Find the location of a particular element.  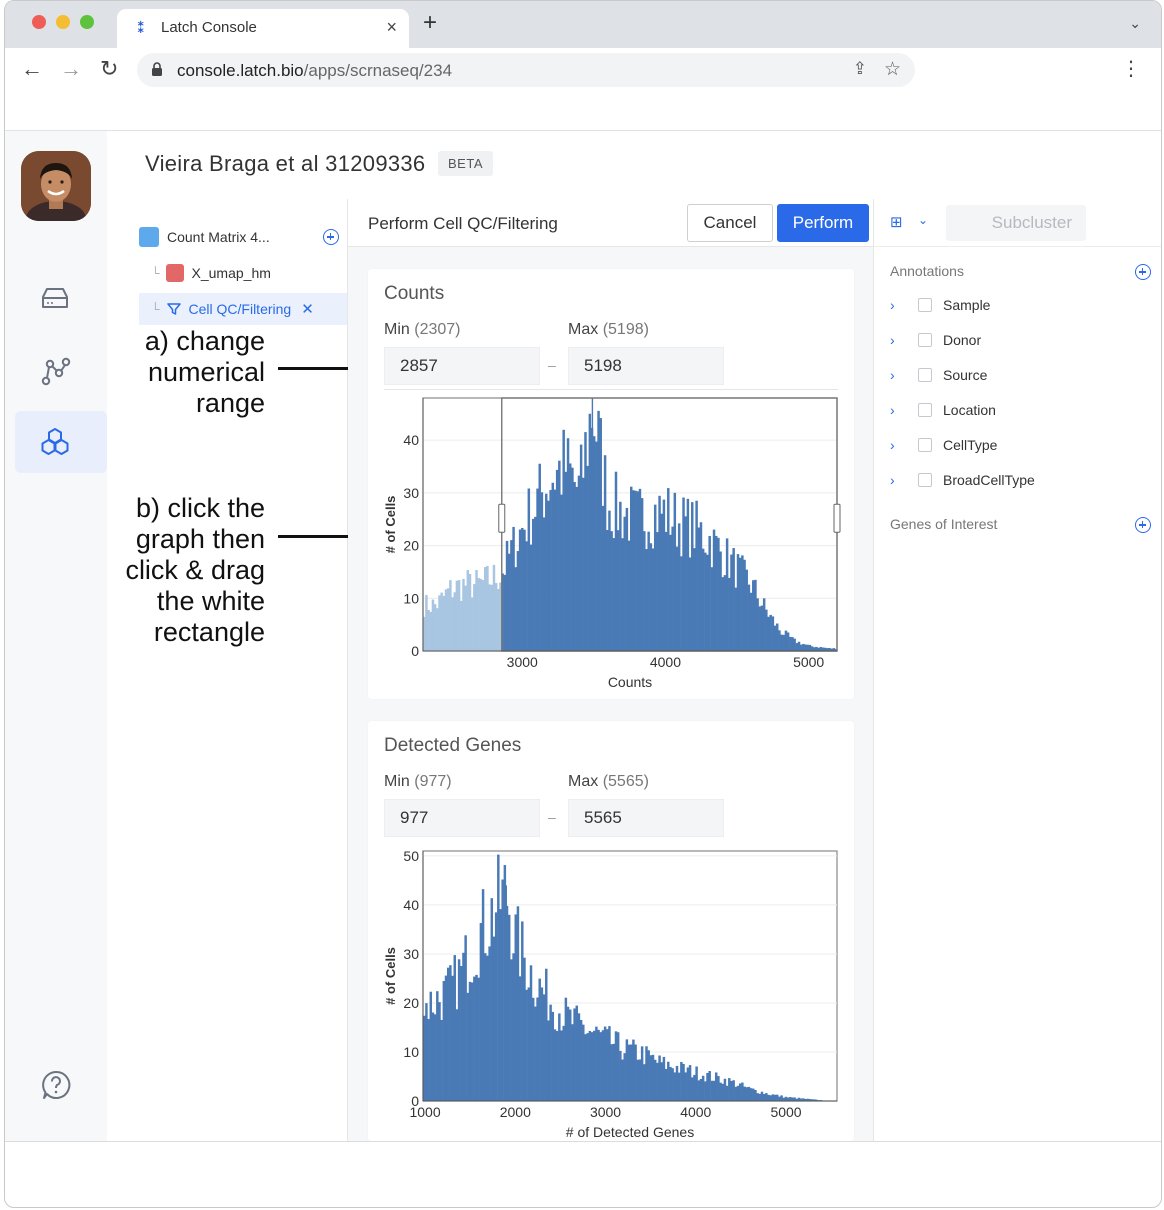

tree-item-umap: └ X_umap_hm is located at coordinates (245, 273).